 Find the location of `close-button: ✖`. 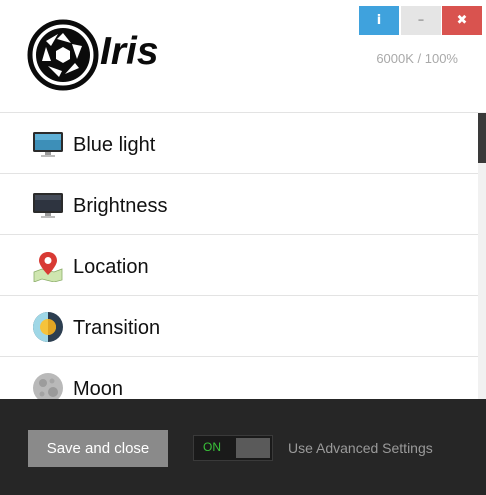

close-button: ✖ is located at coordinates (462, 20).